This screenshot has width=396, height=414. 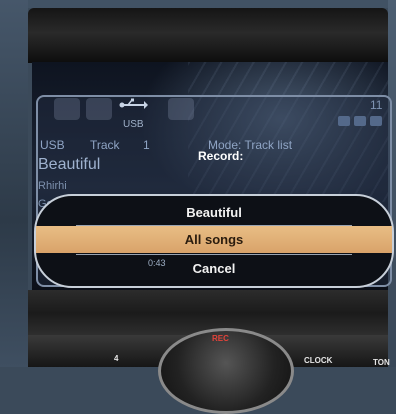 I want to click on artist-name: Rhirhi, so click(x=52, y=186).